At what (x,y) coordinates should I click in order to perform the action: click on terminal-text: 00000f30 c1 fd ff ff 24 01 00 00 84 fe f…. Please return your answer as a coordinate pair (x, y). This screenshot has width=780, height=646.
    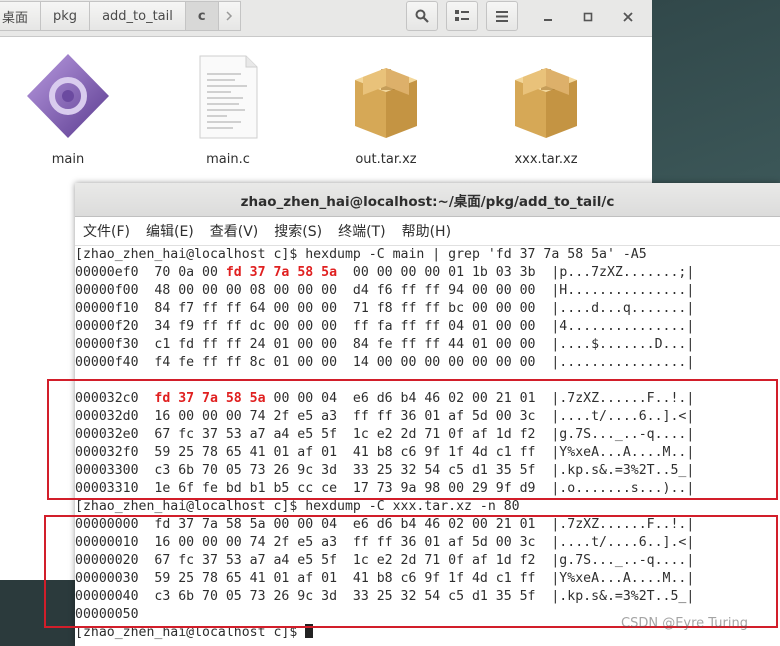
    Looking at the image, I should click on (385, 344).